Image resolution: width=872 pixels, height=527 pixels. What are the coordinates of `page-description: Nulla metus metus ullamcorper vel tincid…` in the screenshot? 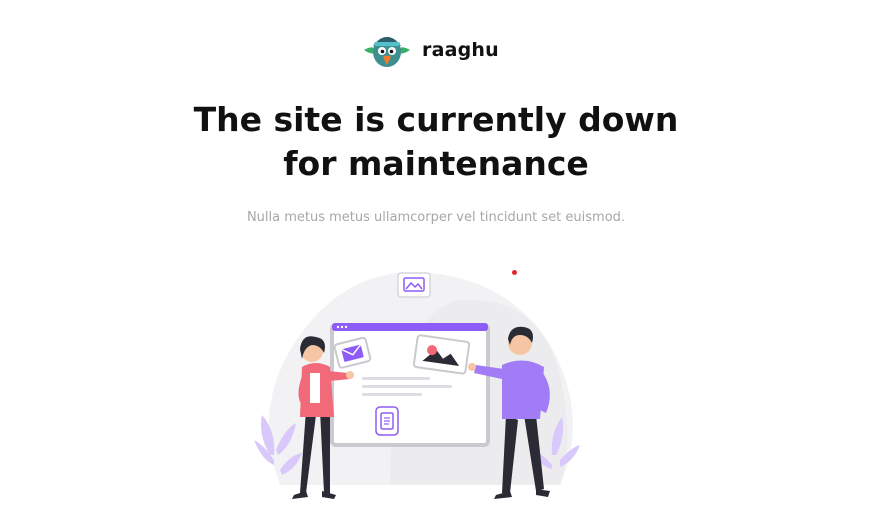 It's located at (436, 217).